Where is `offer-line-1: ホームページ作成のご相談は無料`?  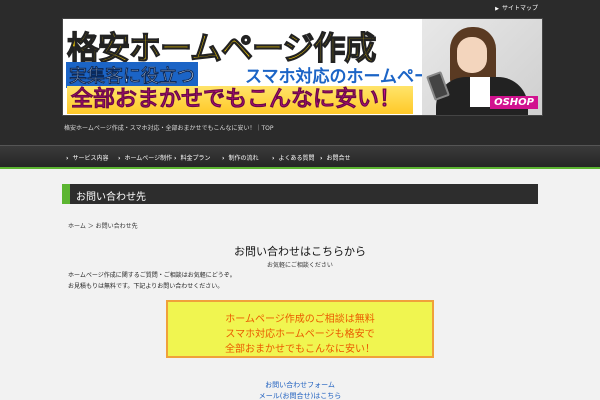
offer-line-1: ホームページ作成のご相談は無料 is located at coordinates (300, 319).